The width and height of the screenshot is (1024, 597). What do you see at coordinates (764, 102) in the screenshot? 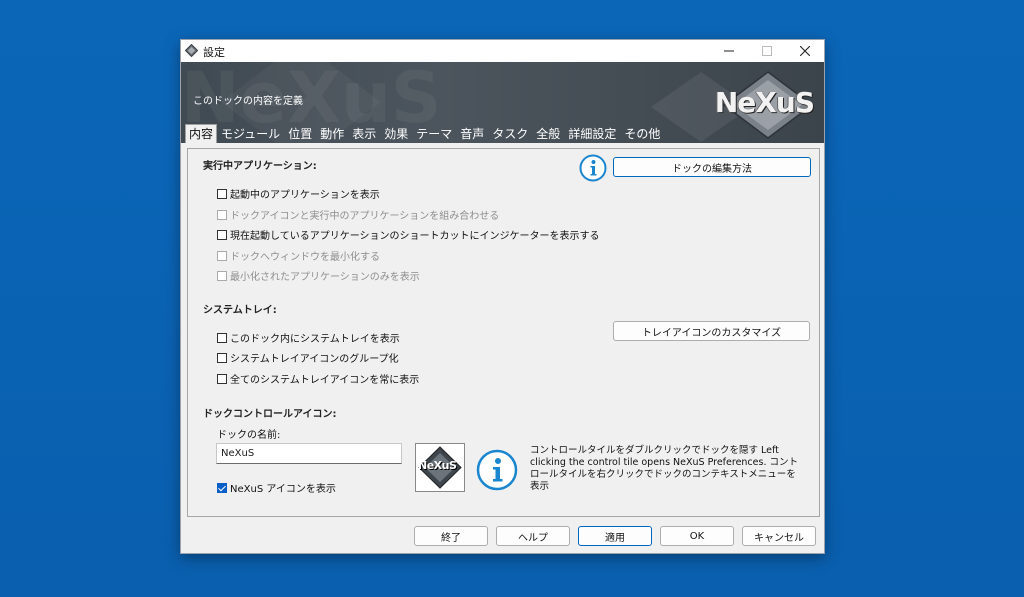
I see `nexus-logo-text: NeXuS` at bounding box center [764, 102].